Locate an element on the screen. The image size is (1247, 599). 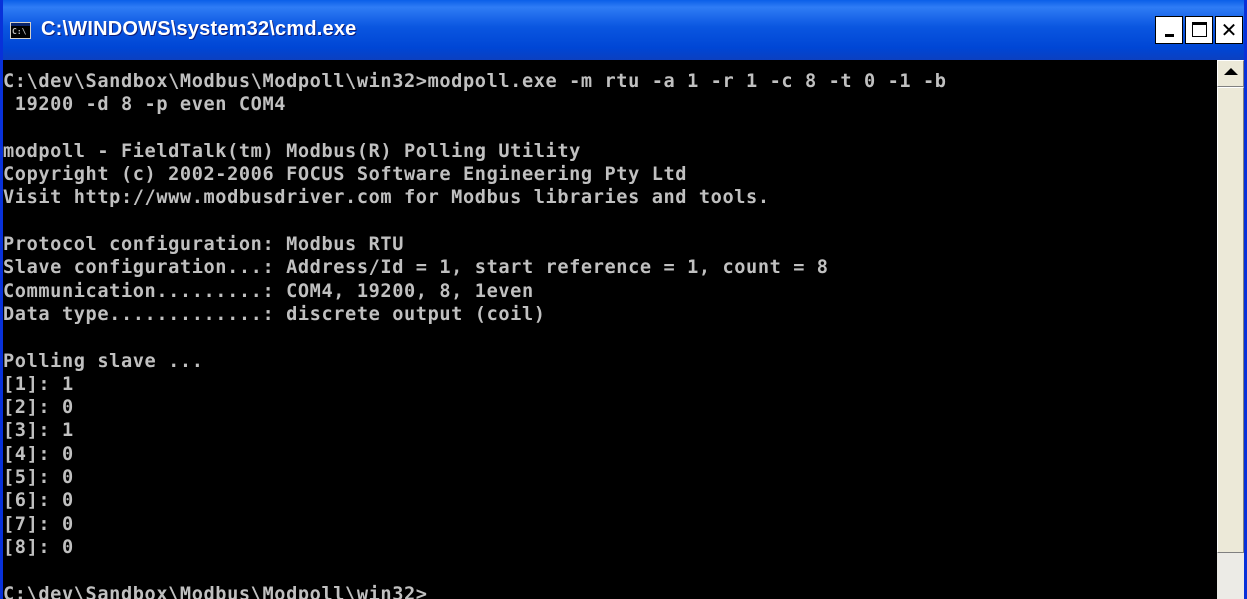
arrow-up-icon is located at coordinates (1231, 71).